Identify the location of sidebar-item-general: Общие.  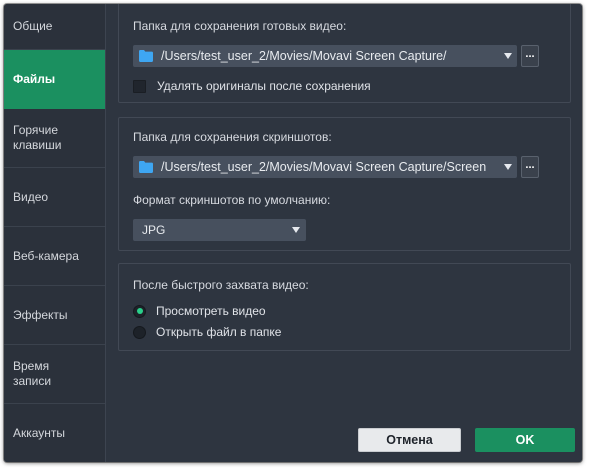
(54, 27).